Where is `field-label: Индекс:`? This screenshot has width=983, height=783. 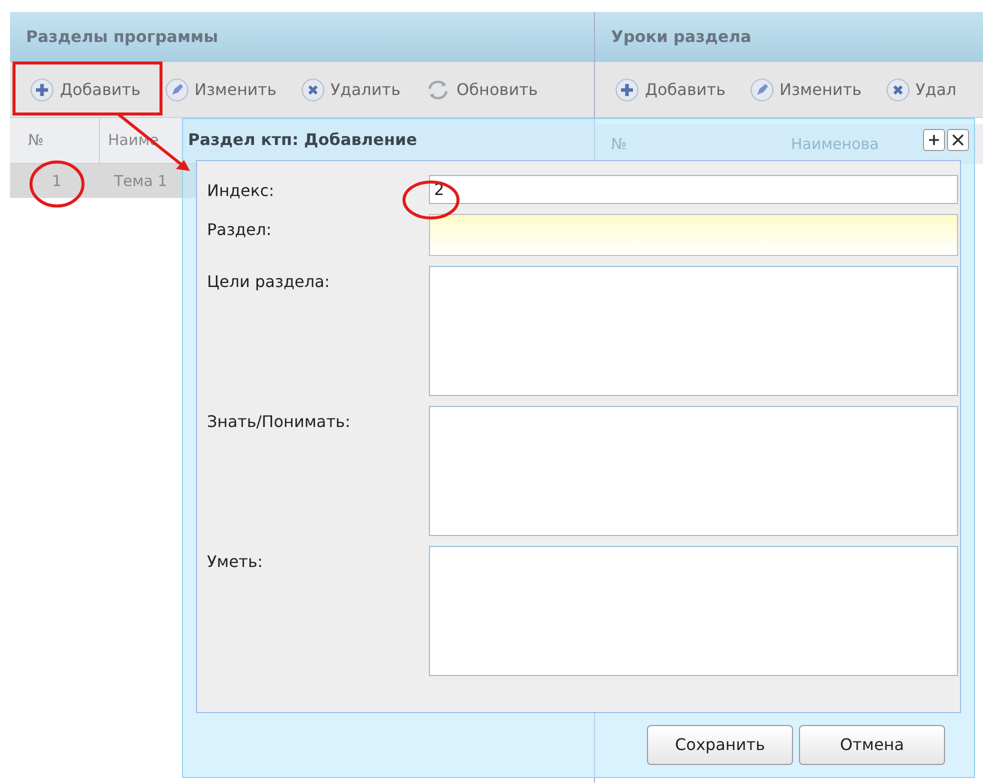 field-label: Индекс: is located at coordinates (241, 191).